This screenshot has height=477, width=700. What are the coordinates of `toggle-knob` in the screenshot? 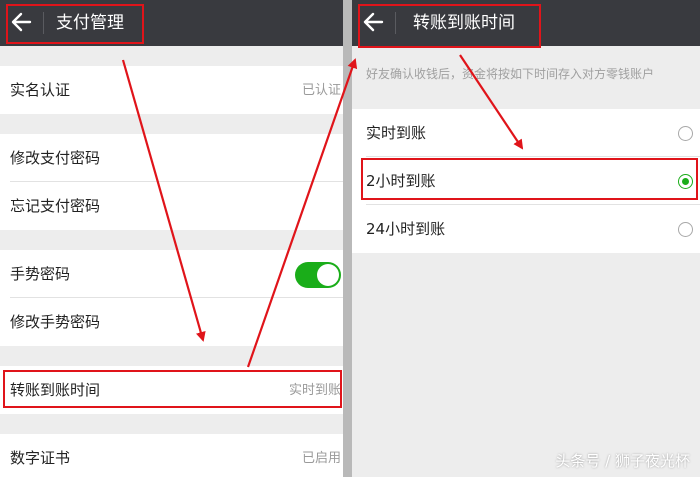 It's located at (328, 275).